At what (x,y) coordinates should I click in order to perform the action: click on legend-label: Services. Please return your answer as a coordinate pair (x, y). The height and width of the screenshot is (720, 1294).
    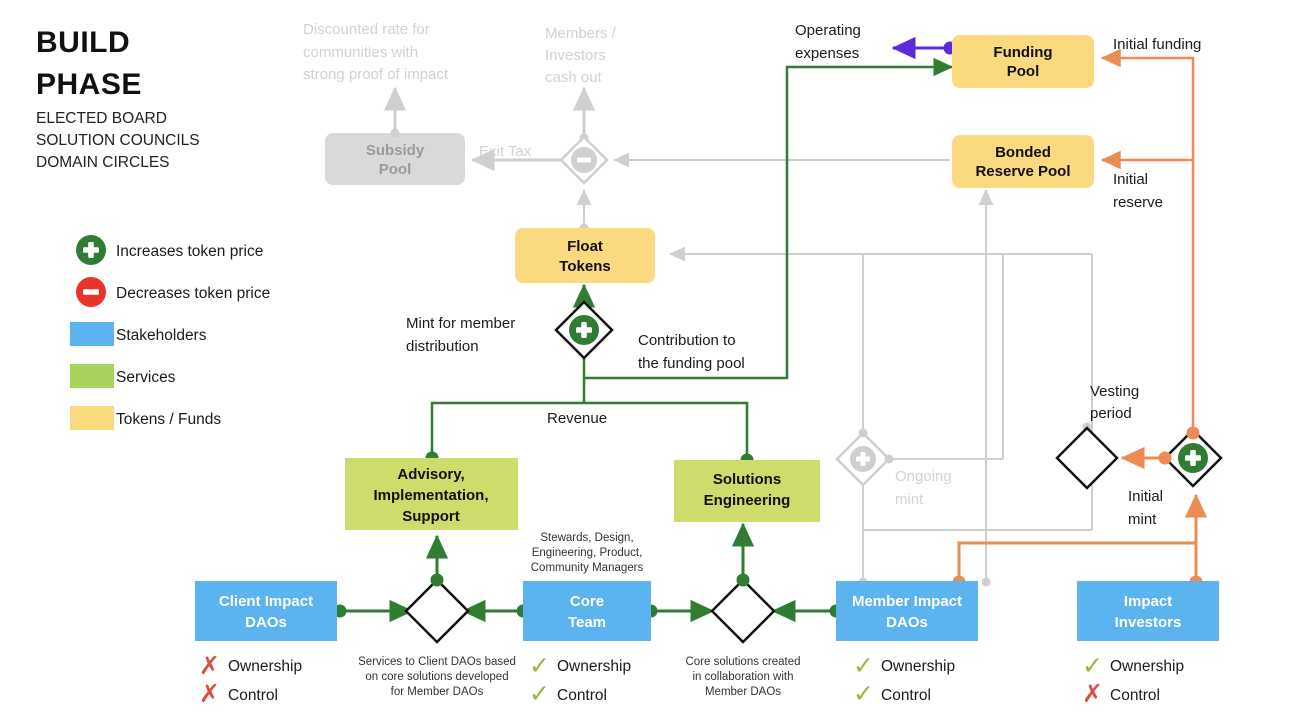
    Looking at the image, I should click on (146, 377).